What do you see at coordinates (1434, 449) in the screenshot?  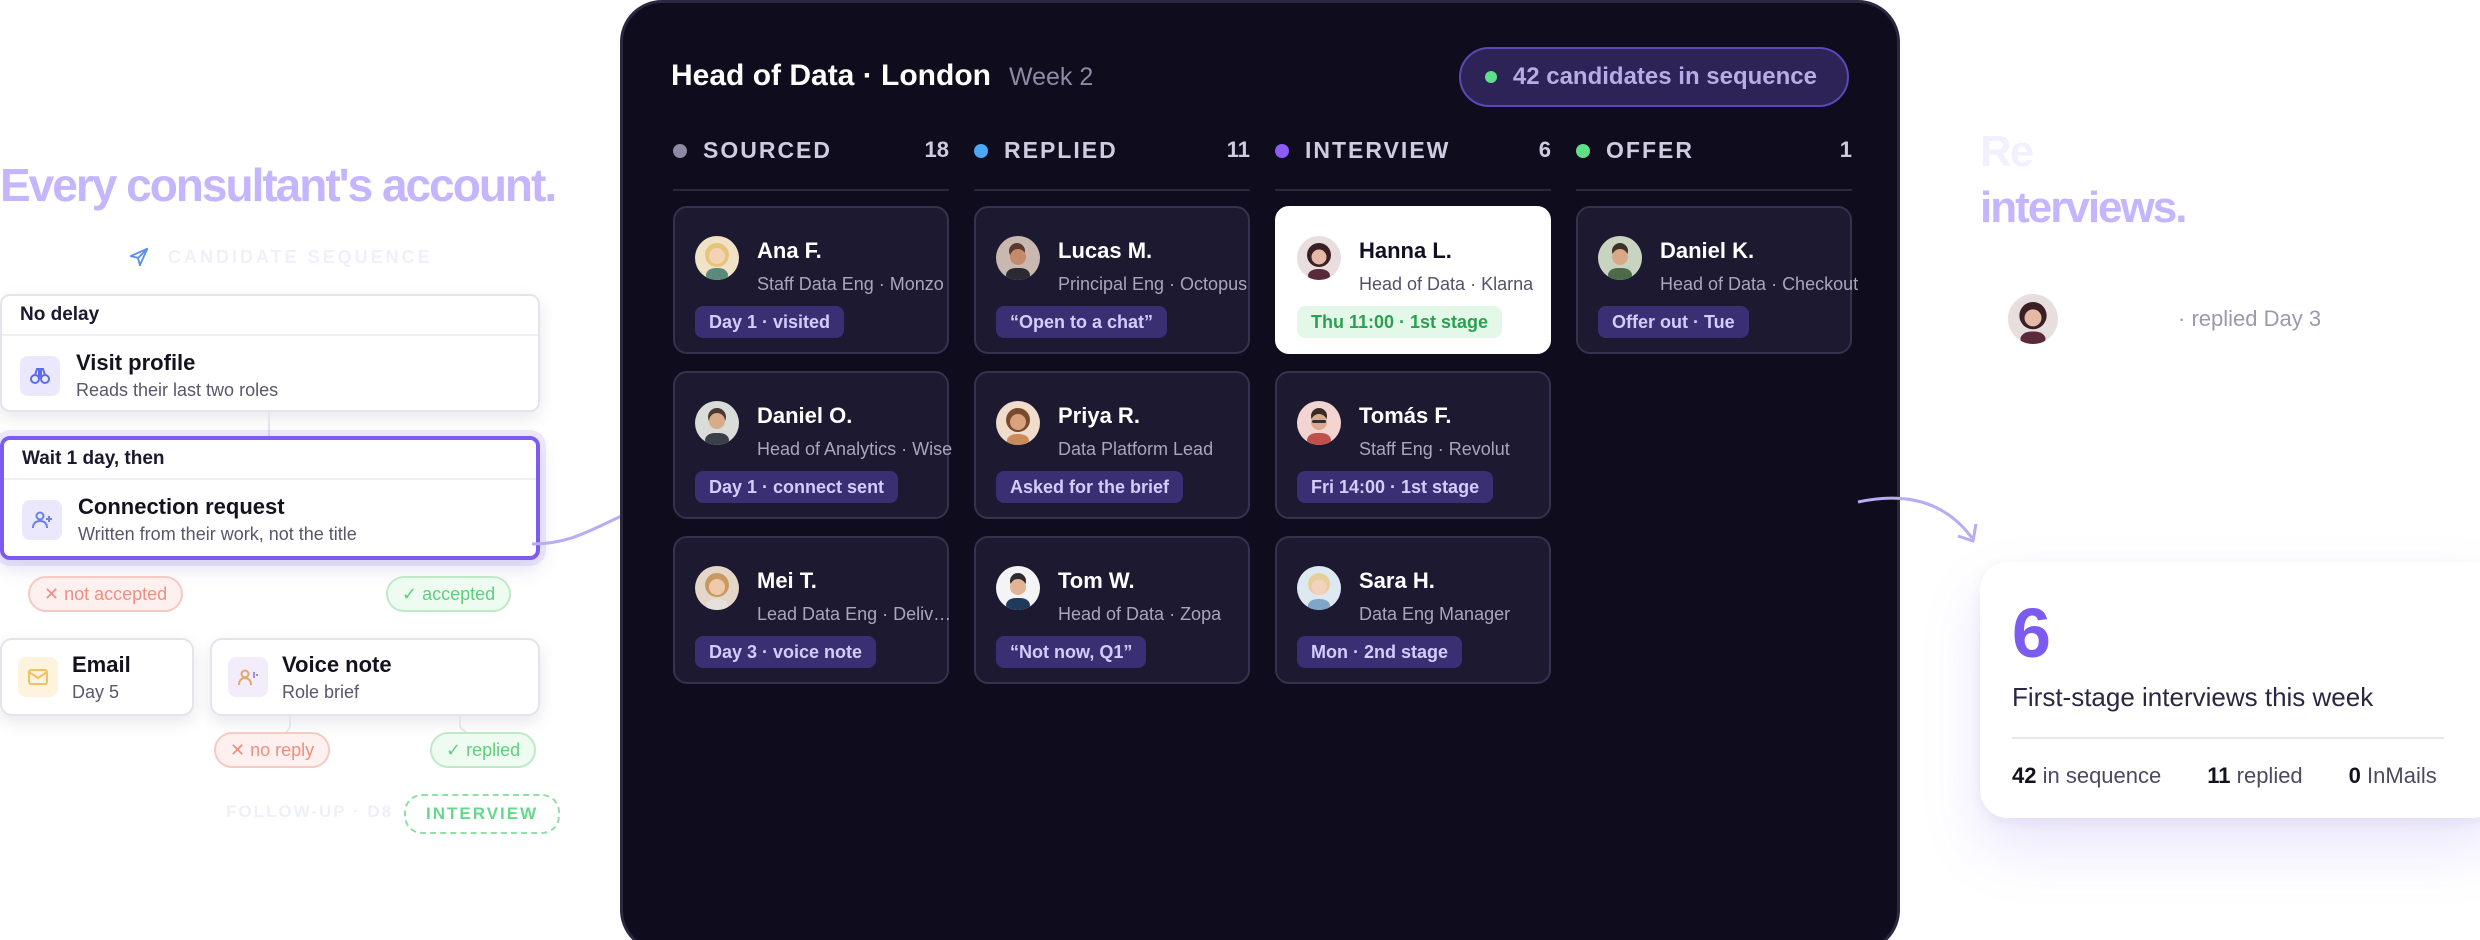 I see `candidate-role: Staff Eng · Revolut` at bounding box center [1434, 449].